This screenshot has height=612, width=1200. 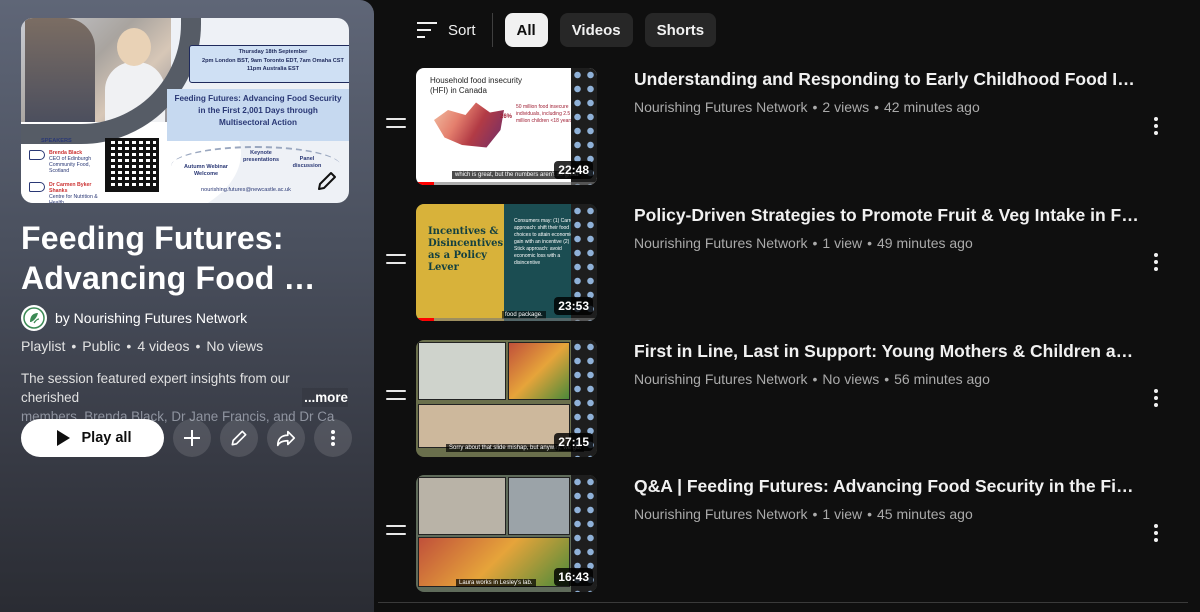 I want to click on playlist-privacy: Public, so click(x=101, y=346).